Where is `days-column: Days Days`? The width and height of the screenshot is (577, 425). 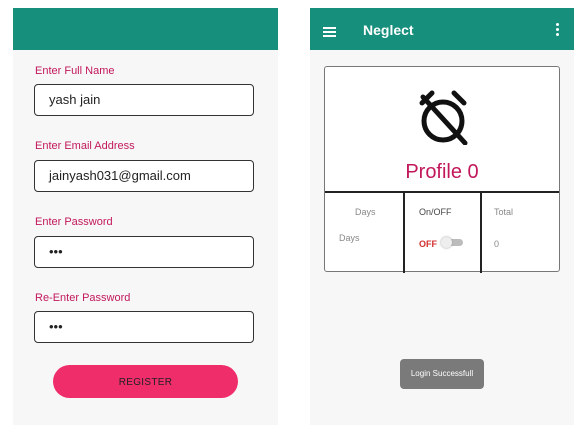
days-column: Days Days is located at coordinates (365, 233).